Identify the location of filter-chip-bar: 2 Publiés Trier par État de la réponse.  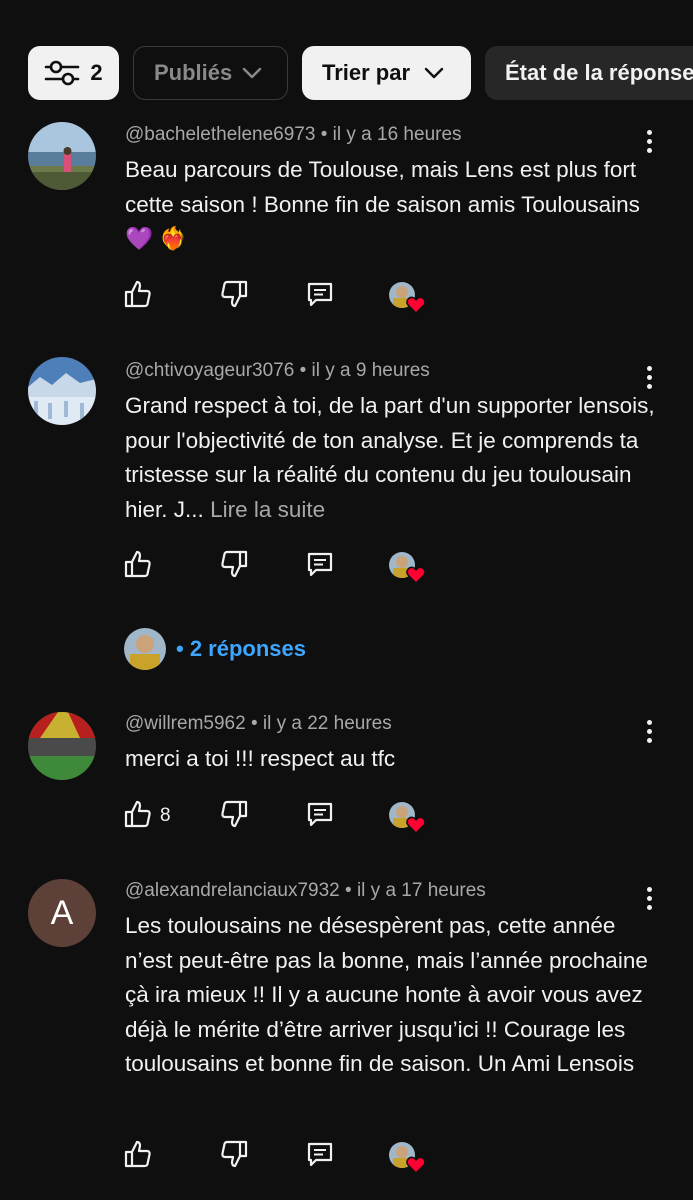
(360, 73).